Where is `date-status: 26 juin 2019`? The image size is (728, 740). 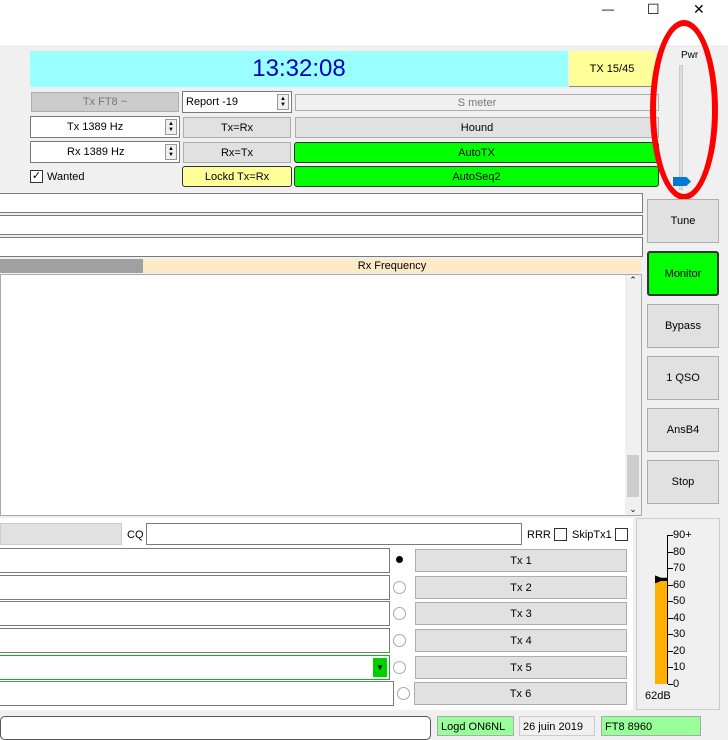 date-status: 26 juin 2019 is located at coordinates (557, 726).